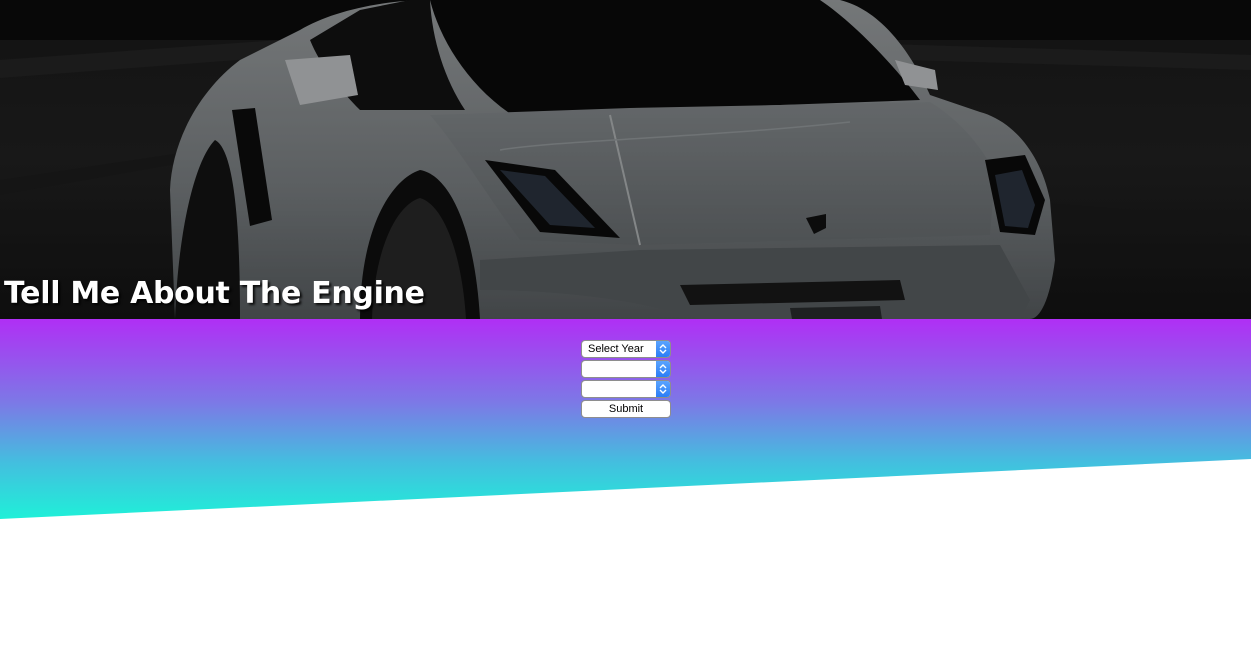 This screenshot has height=651, width=1251. I want to click on submit-button: Submit, so click(626, 409).